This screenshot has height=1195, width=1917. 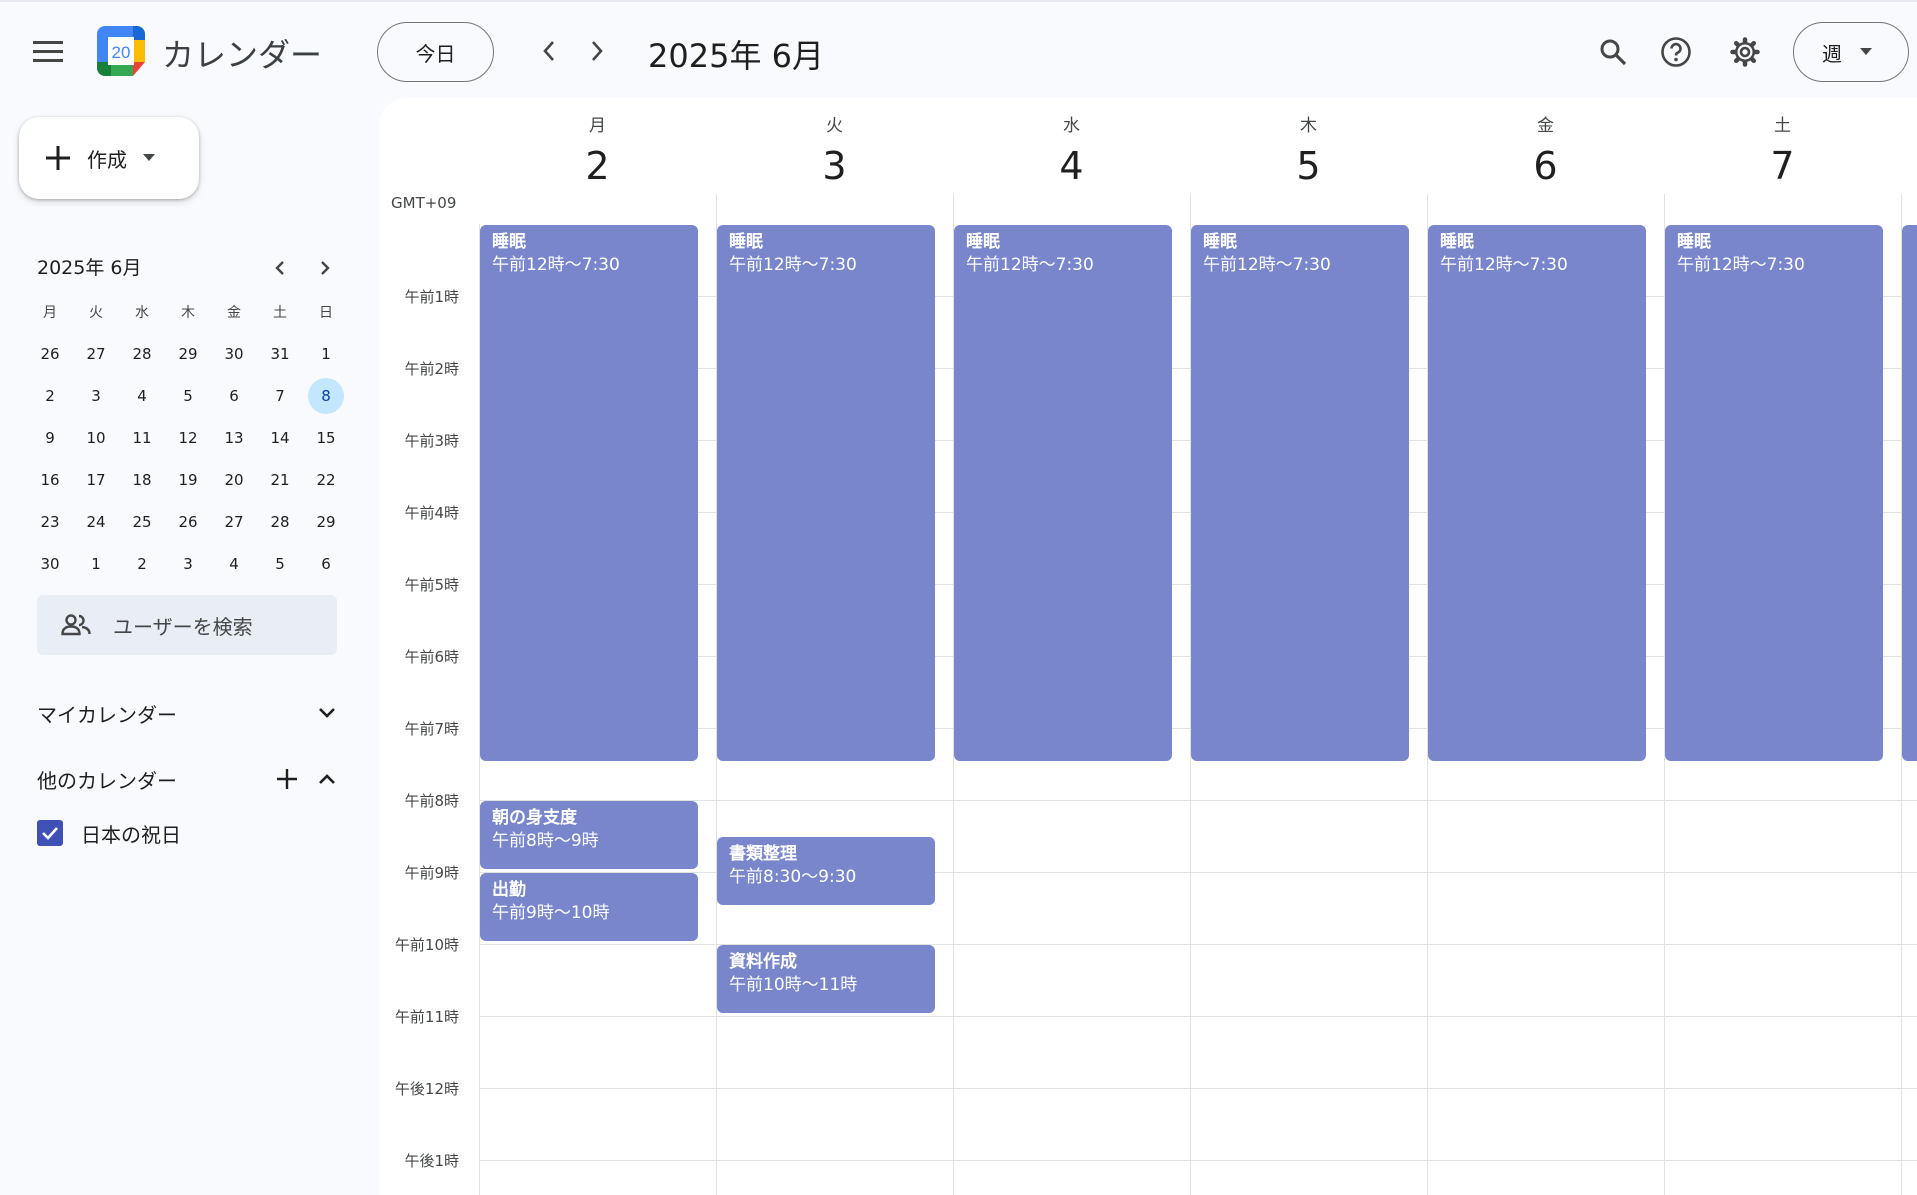 What do you see at coordinates (187, 625) in the screenshot?
I see `people-search-field: ユーザーを検索` at bounding box center [187, 625].